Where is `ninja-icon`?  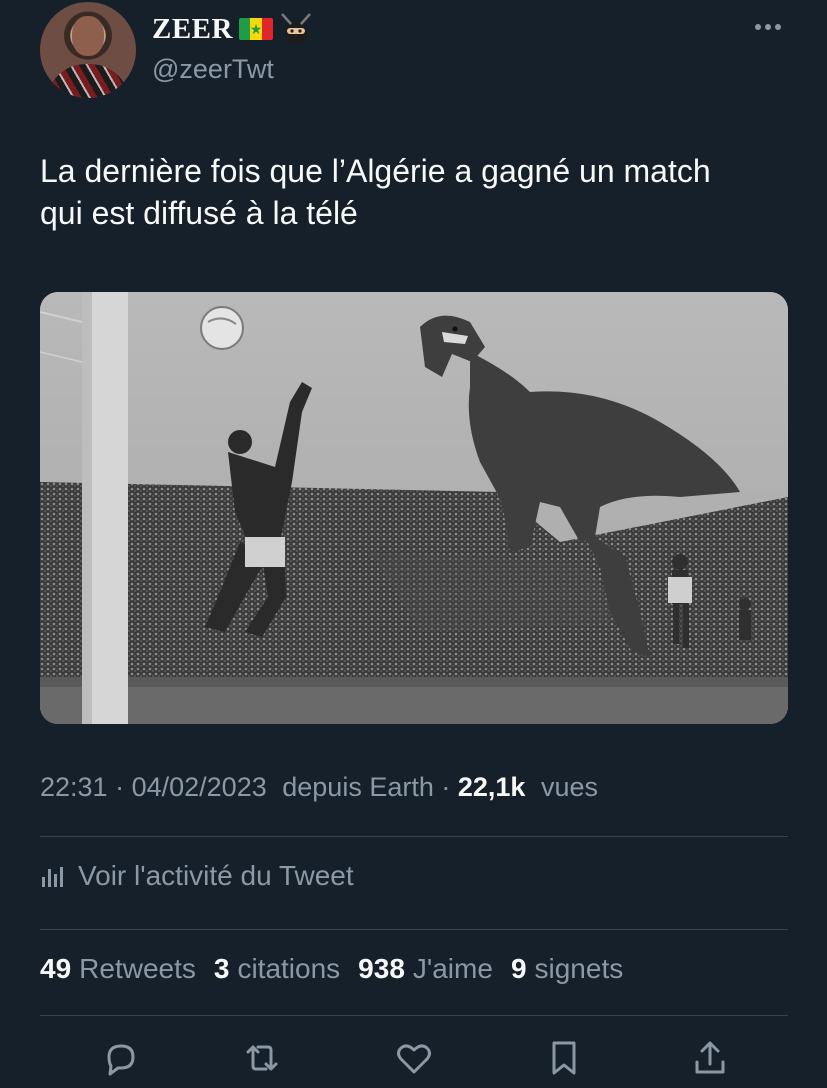 ninja-icon is located at coordinates (296, 28).